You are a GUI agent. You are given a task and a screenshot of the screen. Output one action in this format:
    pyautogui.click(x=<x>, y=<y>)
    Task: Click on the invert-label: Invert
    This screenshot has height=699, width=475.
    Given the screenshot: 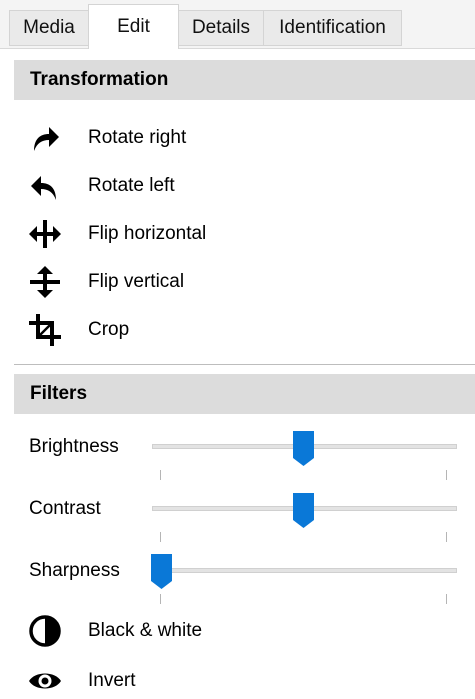 What is the action you would take?
    pyautogui.click(x=112, y=680)
    